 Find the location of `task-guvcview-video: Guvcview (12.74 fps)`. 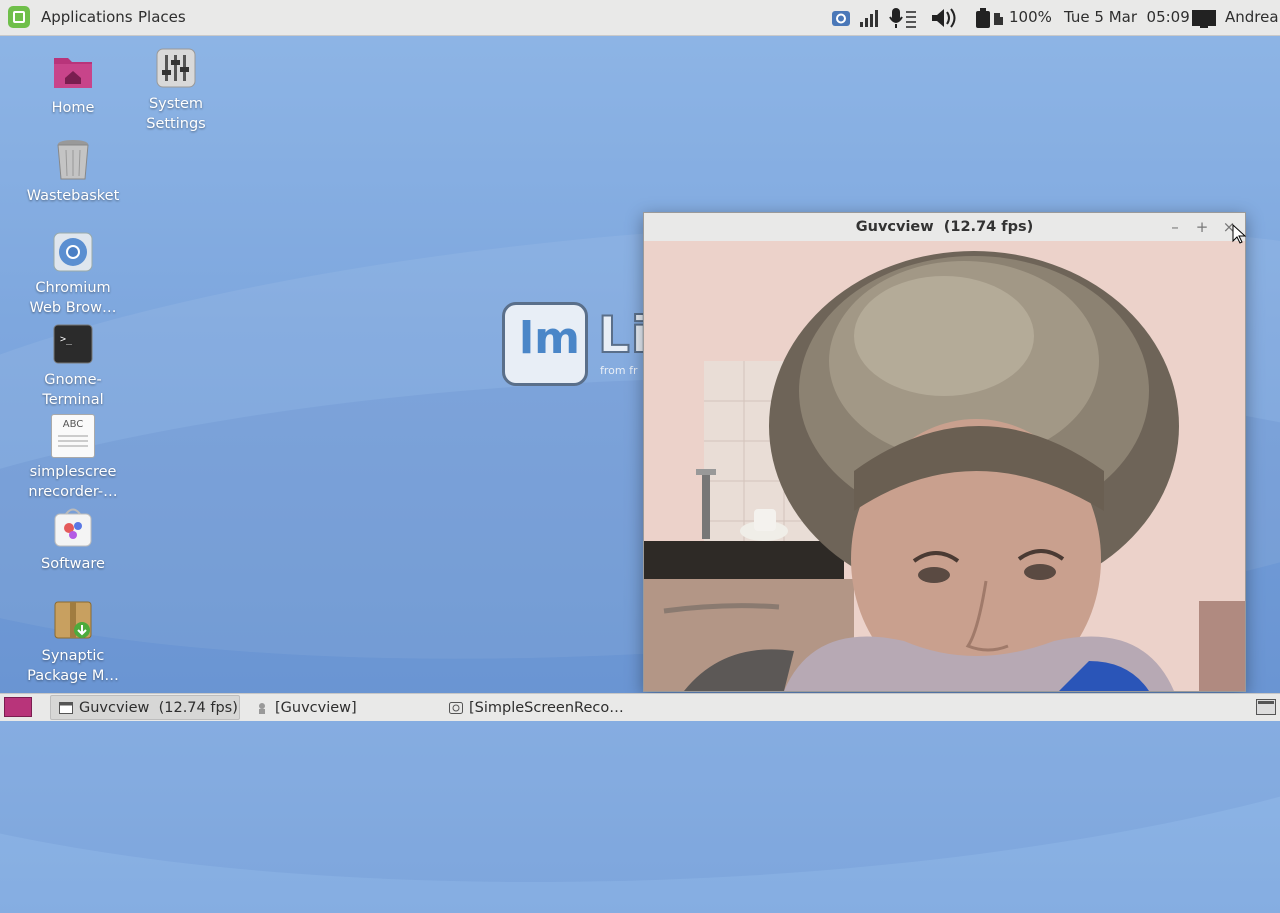

task-guvcview-video: Guvcview (12.74 fps) is located at coordinates (145, 707).